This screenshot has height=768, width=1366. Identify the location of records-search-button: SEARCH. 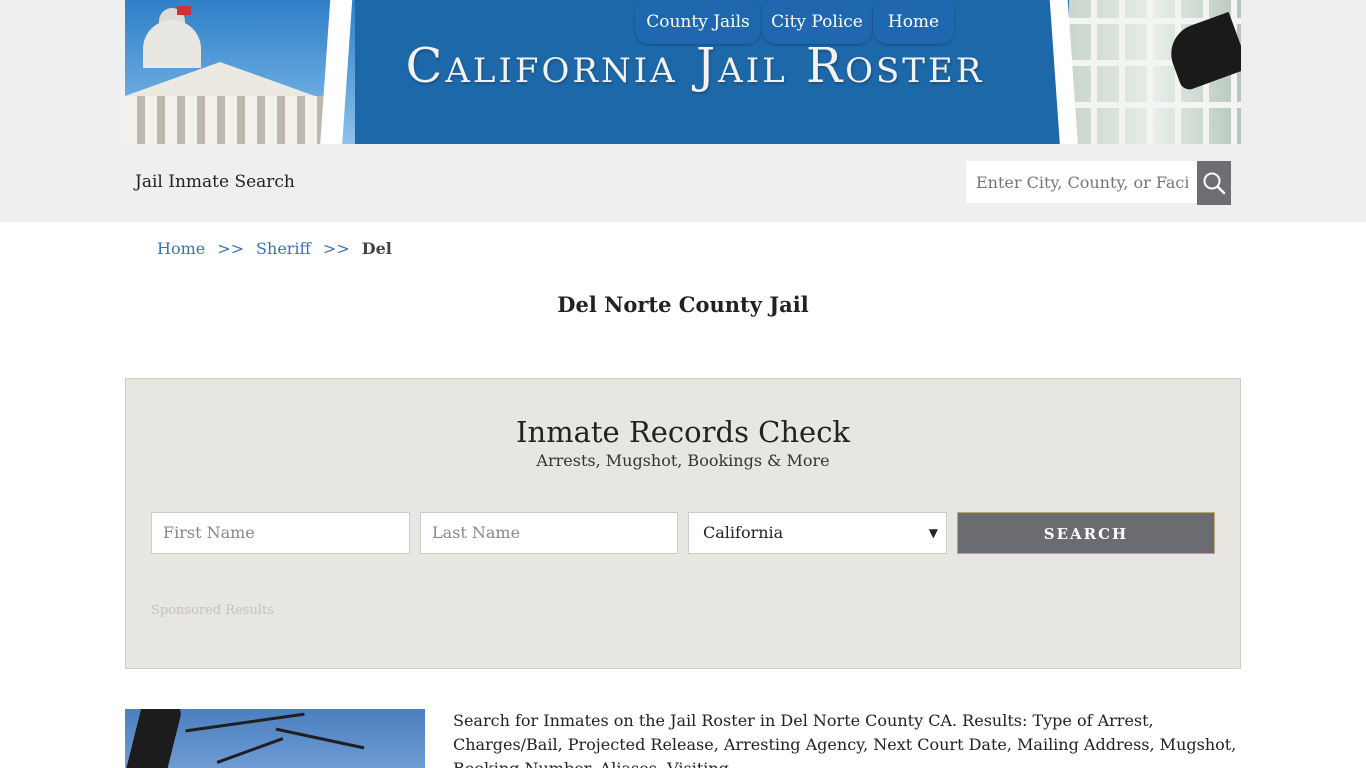
(1086, 533).